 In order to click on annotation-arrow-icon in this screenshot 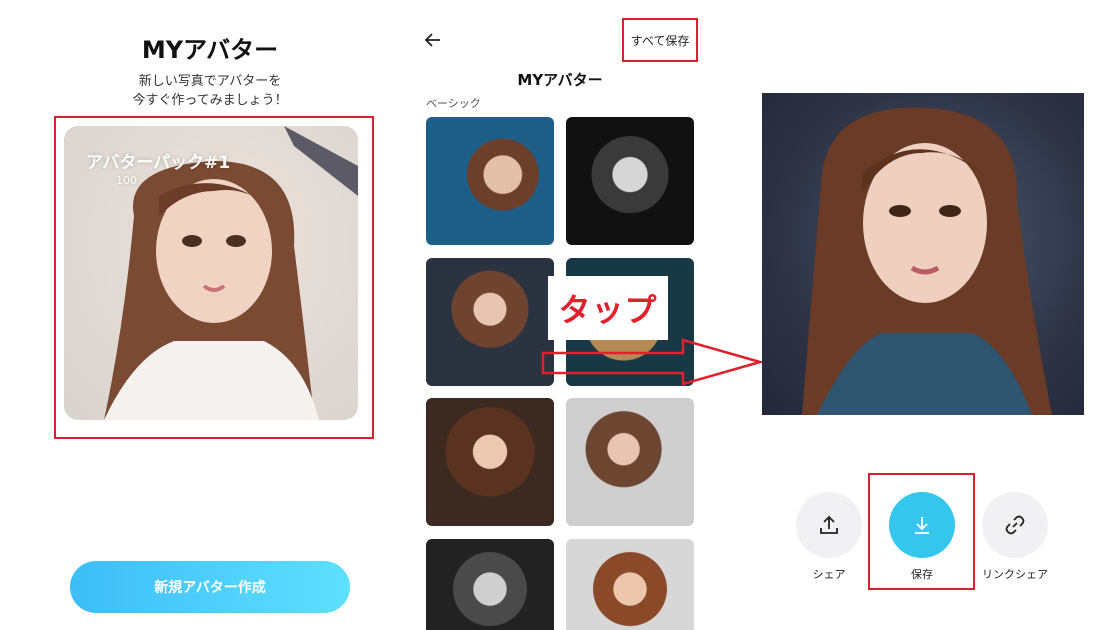, I will do `click(653, 362)`.